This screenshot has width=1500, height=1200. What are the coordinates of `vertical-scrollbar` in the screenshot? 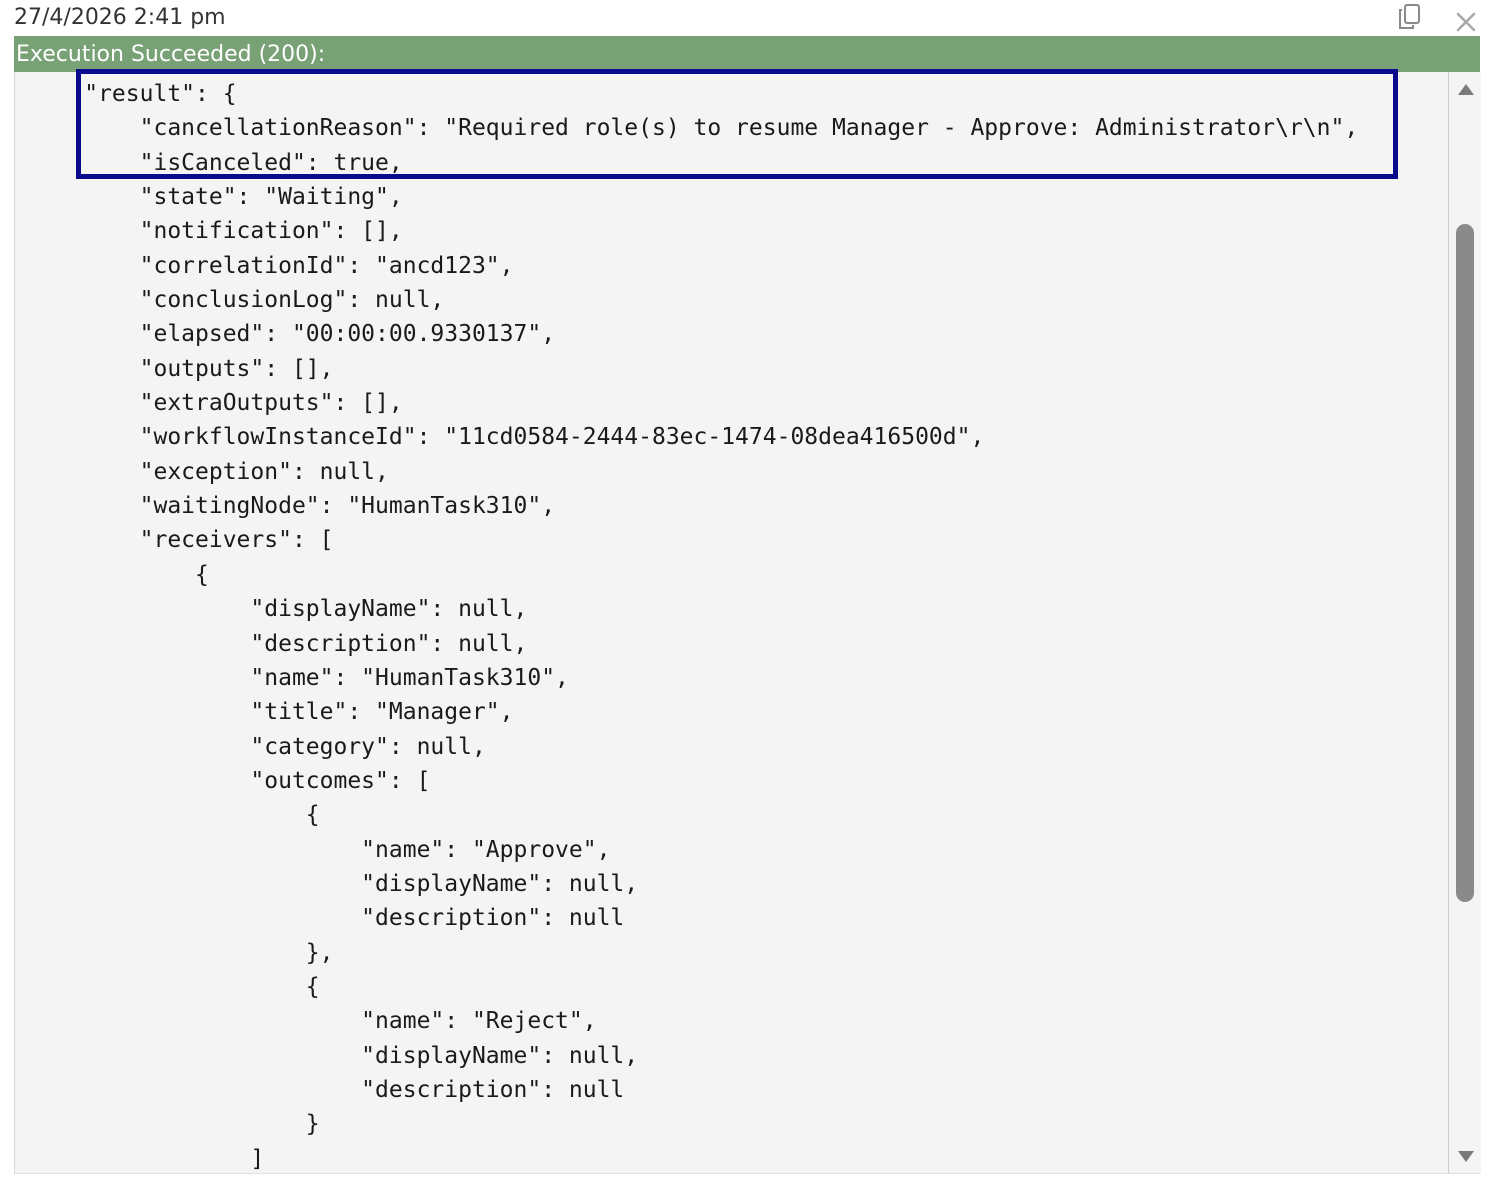 It's located at (1464, 622).